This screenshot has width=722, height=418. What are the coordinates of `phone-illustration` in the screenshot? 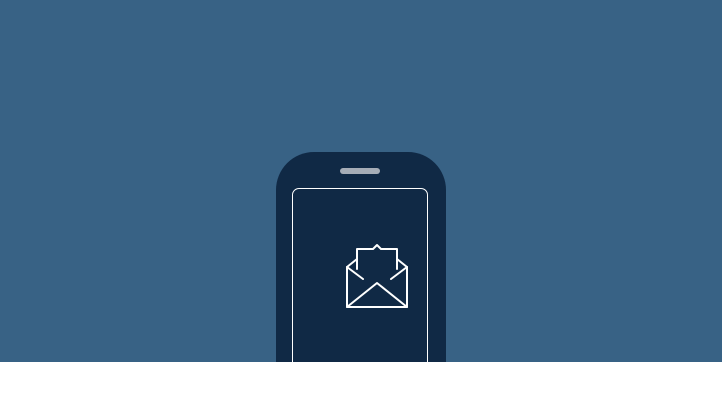 It's located at (361, 257).